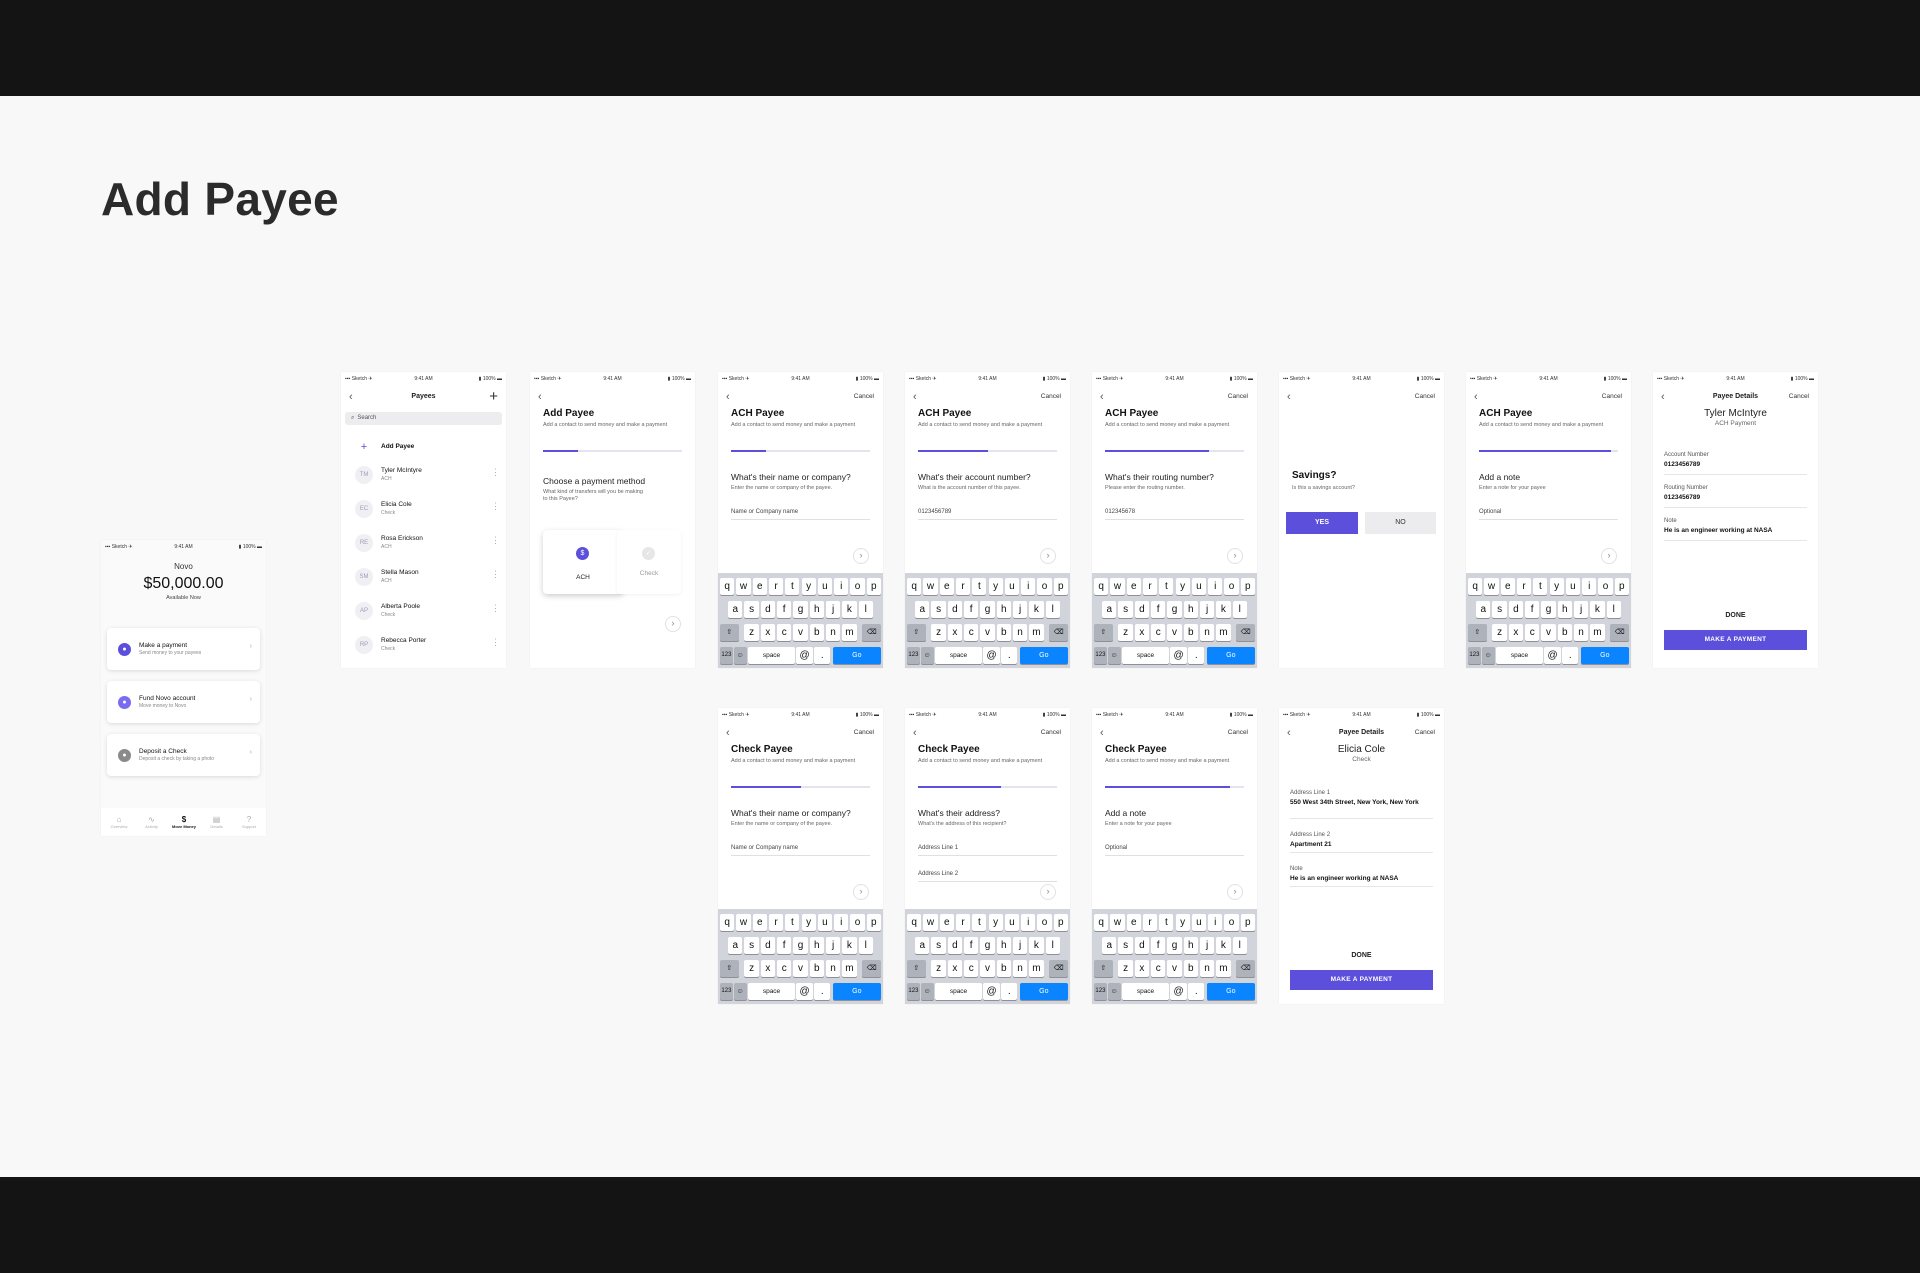 The image size is (1920, 1273). Describe the element at coordinates (1158, 609) in the screenshot. I see `key-f: f` at that location.